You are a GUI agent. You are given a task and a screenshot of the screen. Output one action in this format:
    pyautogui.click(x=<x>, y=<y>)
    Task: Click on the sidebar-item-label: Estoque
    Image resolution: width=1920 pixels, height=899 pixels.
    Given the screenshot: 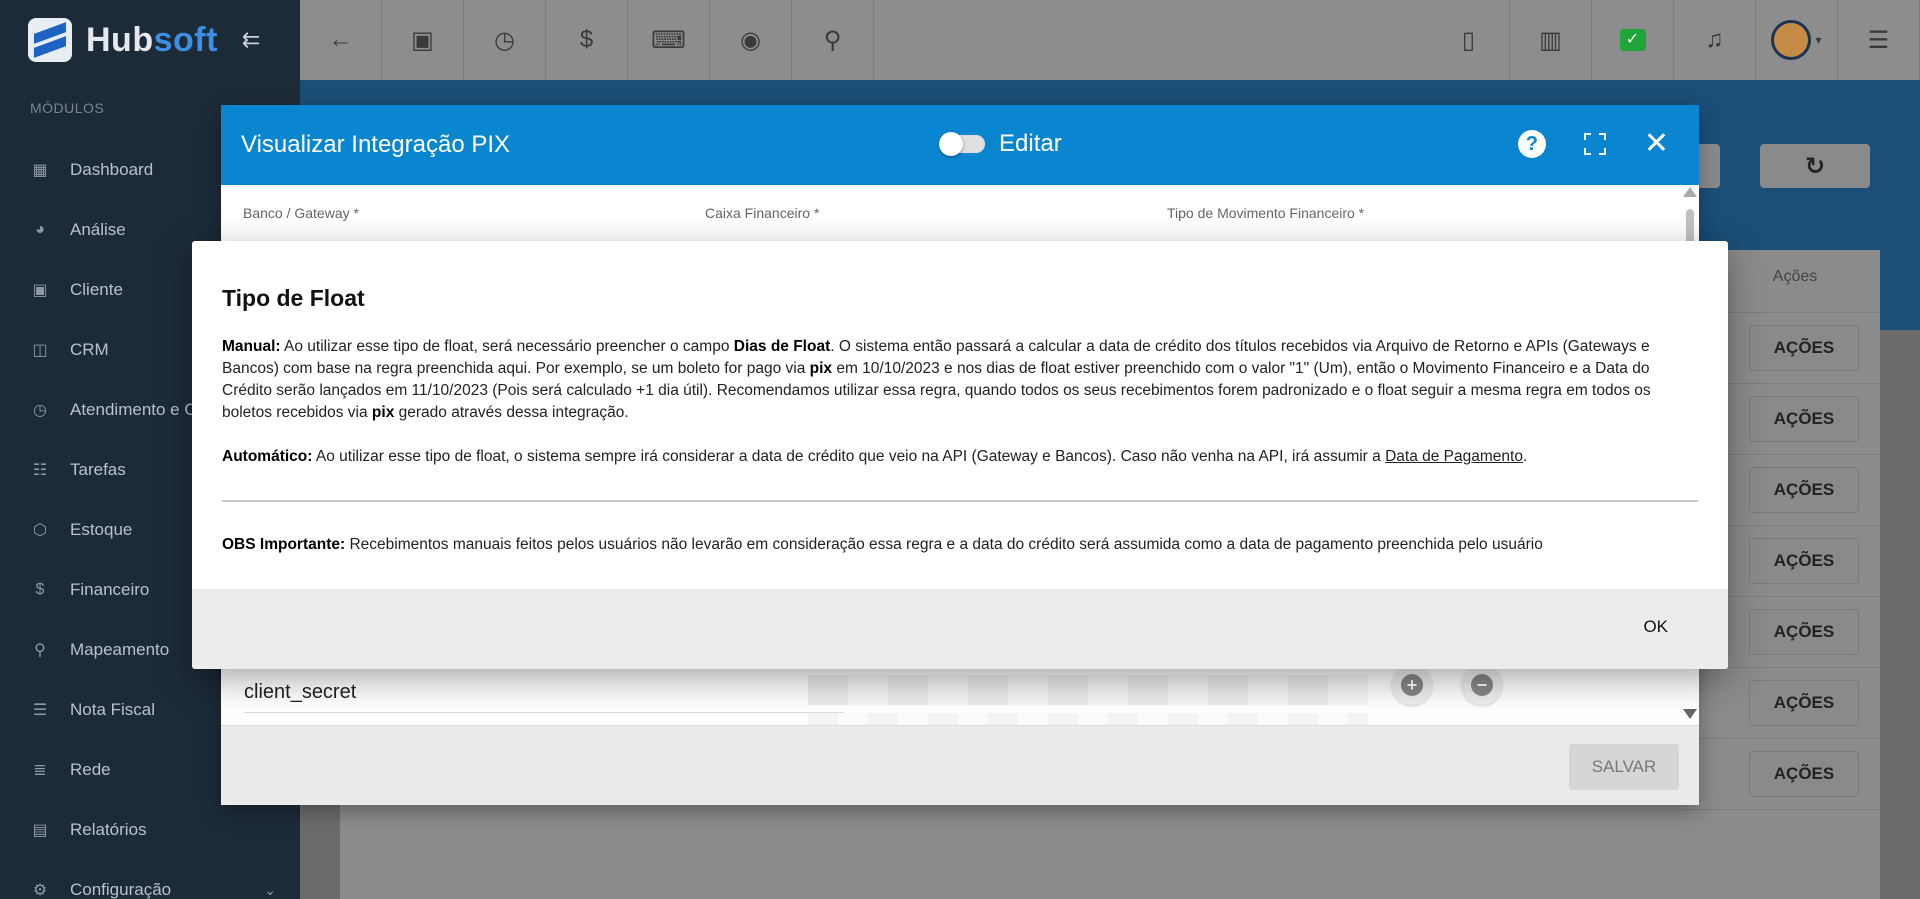 What is the action you would take?
    pyautogui.click(x=101, y=529)
    